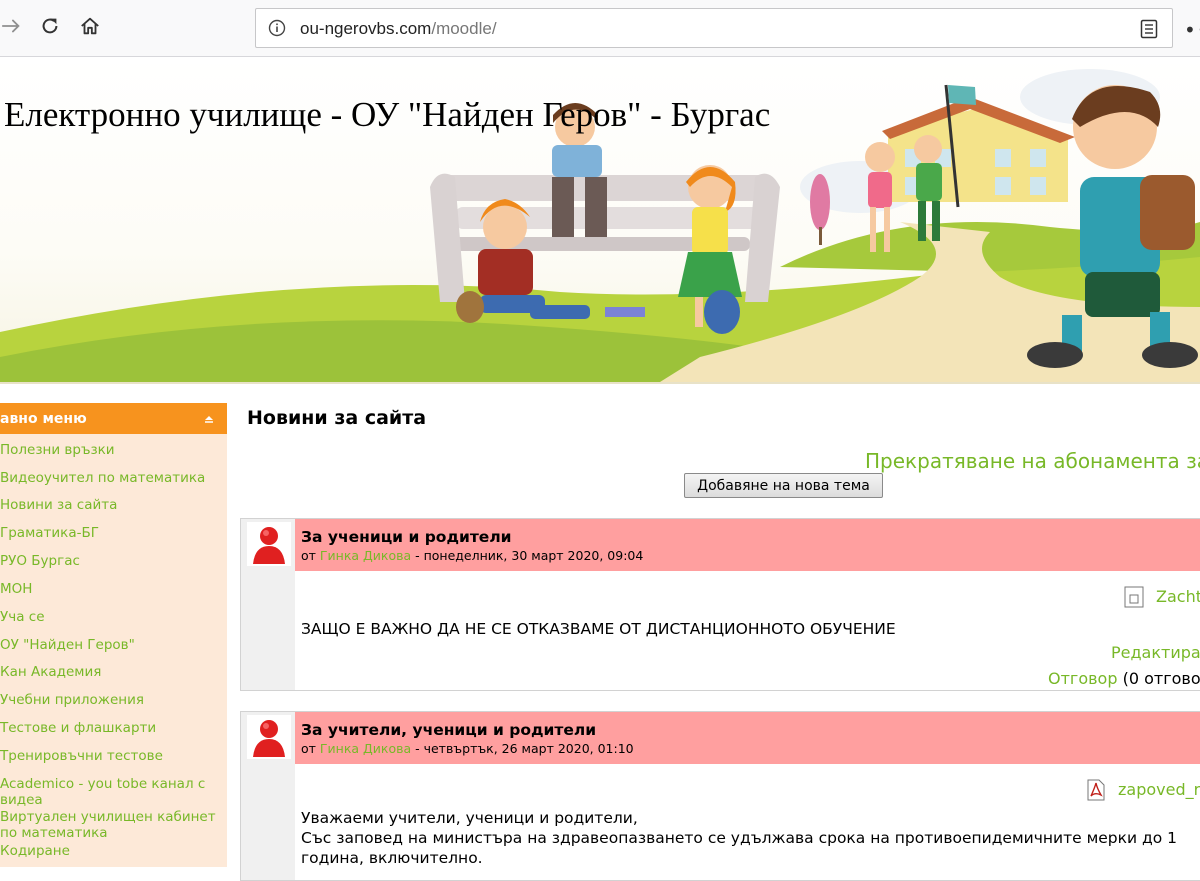 The height and width of the screenshot is (881, 1200). I want to click on menu-item-ucha-se: Уча се, so click(22, 617).